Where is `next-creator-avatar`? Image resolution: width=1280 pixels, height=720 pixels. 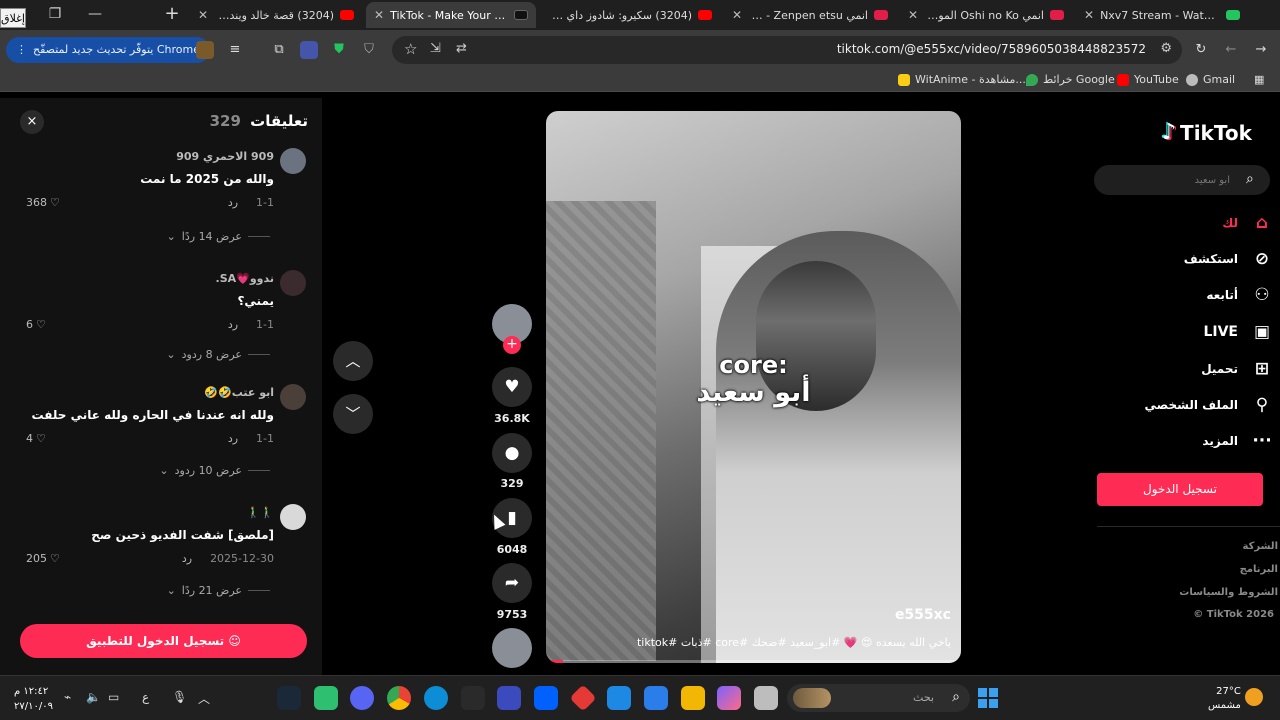
next-creator-avatar is located at coordinates (512, 648).